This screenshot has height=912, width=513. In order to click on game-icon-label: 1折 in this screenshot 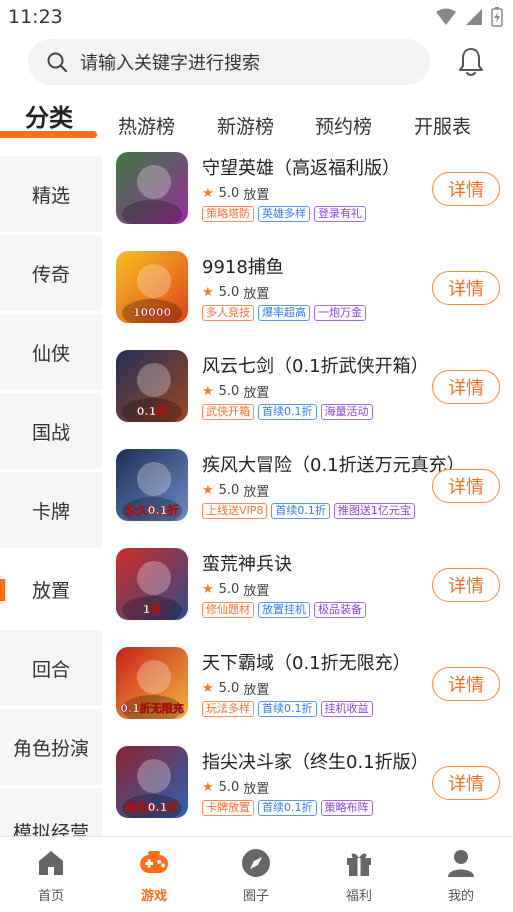, I will do `click(152, 609)`.